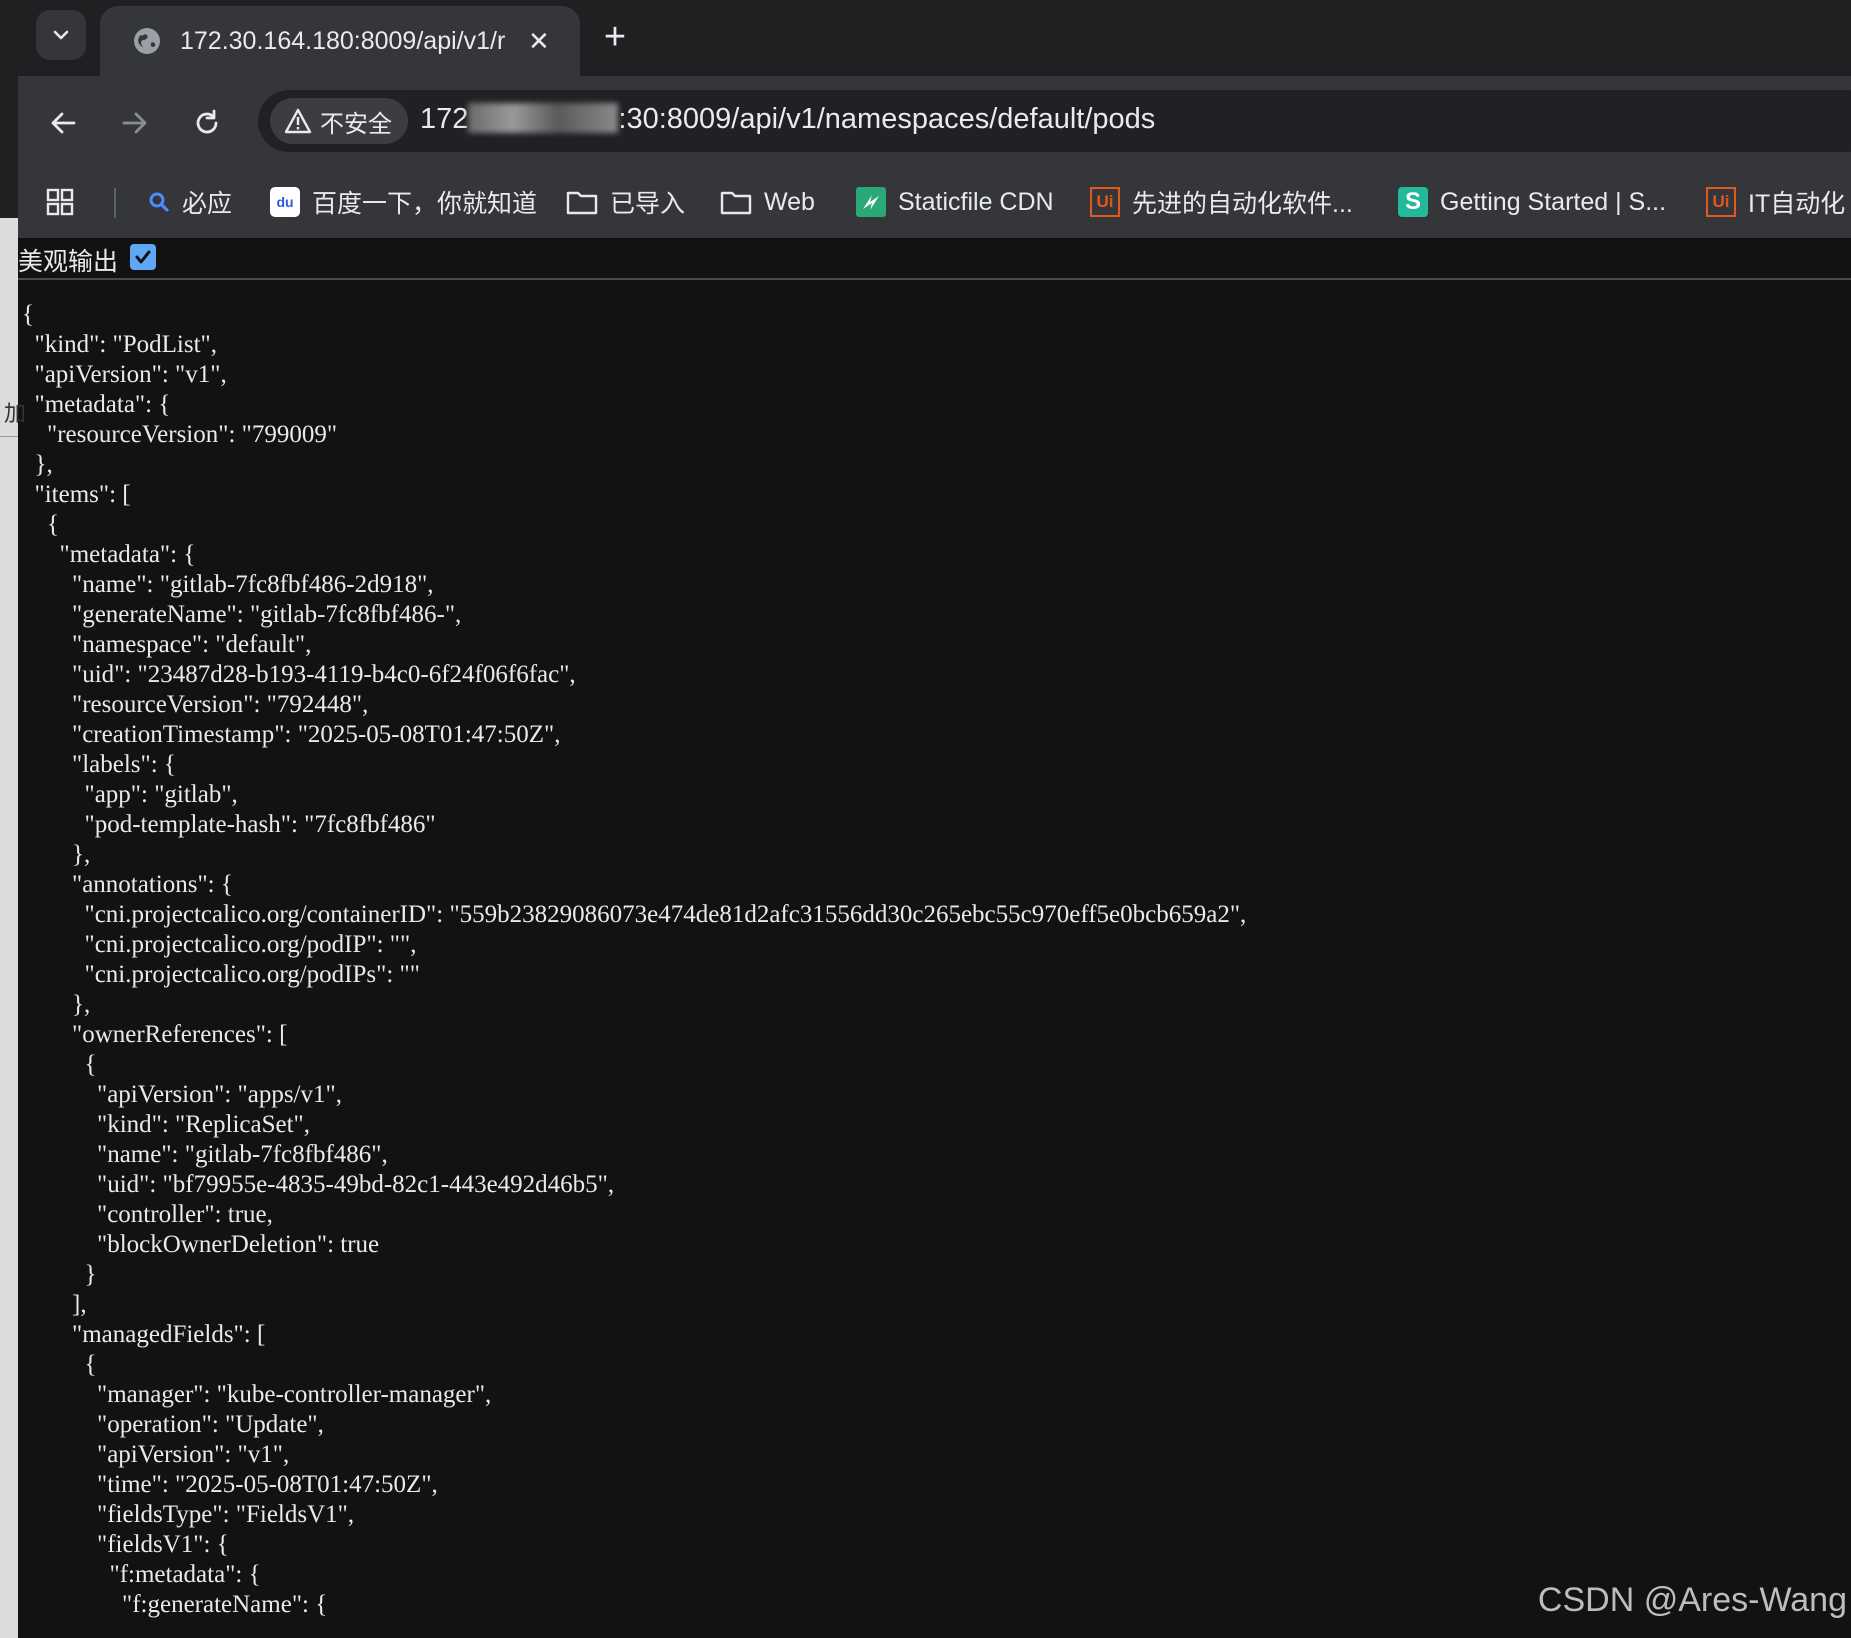  I want to click on json-line: "cni.projectcalico.org/podIPs": "", so click(221, 974).